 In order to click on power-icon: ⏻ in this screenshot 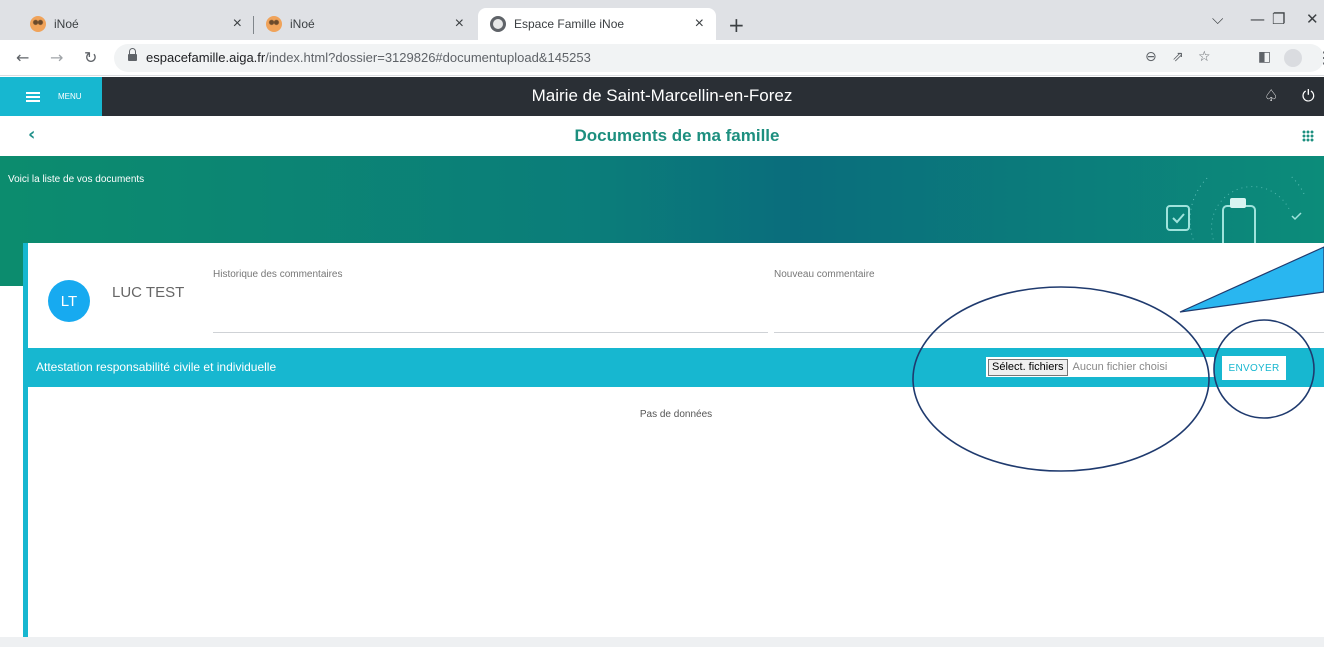, I will do `click(1308, 96)`.